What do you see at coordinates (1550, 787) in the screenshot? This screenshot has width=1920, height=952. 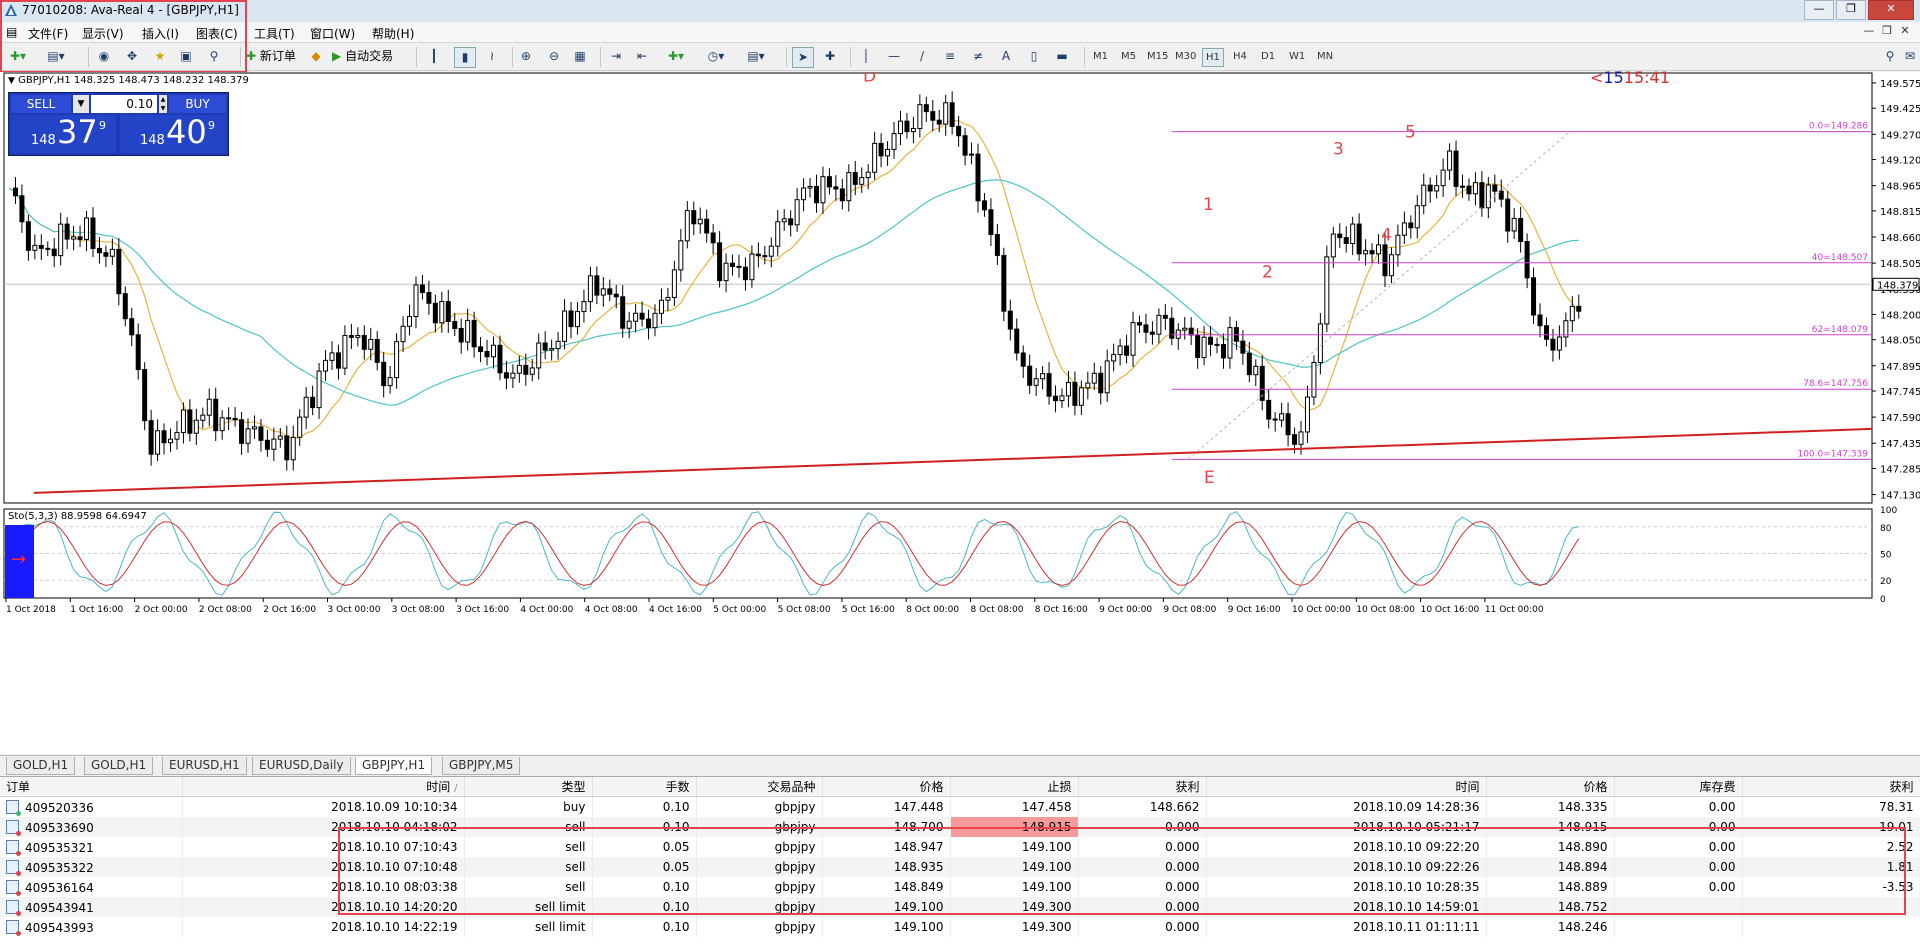 I see `col-close-price: 价格` at bounding box center [1550, 787].